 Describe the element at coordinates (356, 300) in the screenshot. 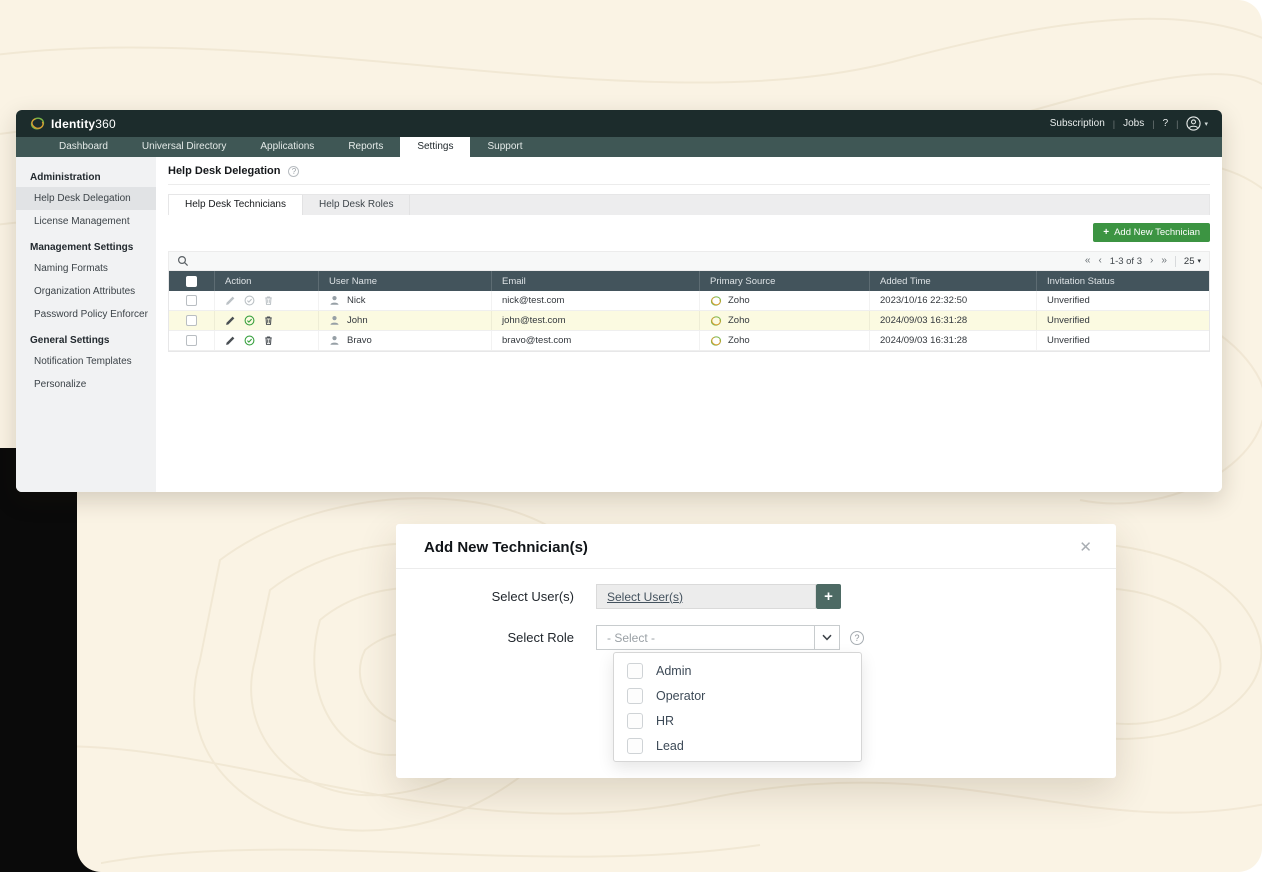

I see `user-name: Nick` at that location.